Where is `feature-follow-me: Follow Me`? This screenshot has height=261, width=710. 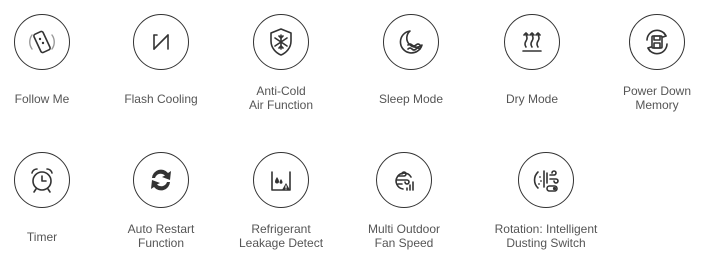
feature-follow-me: Follow Me is located at coordinates (51, 60).